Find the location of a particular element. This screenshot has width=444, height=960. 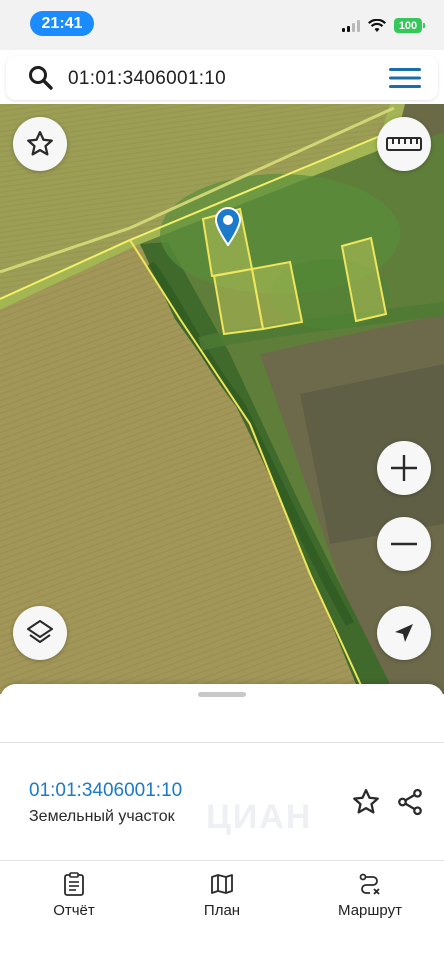

ruler-button is located at coordinates (404, 144).